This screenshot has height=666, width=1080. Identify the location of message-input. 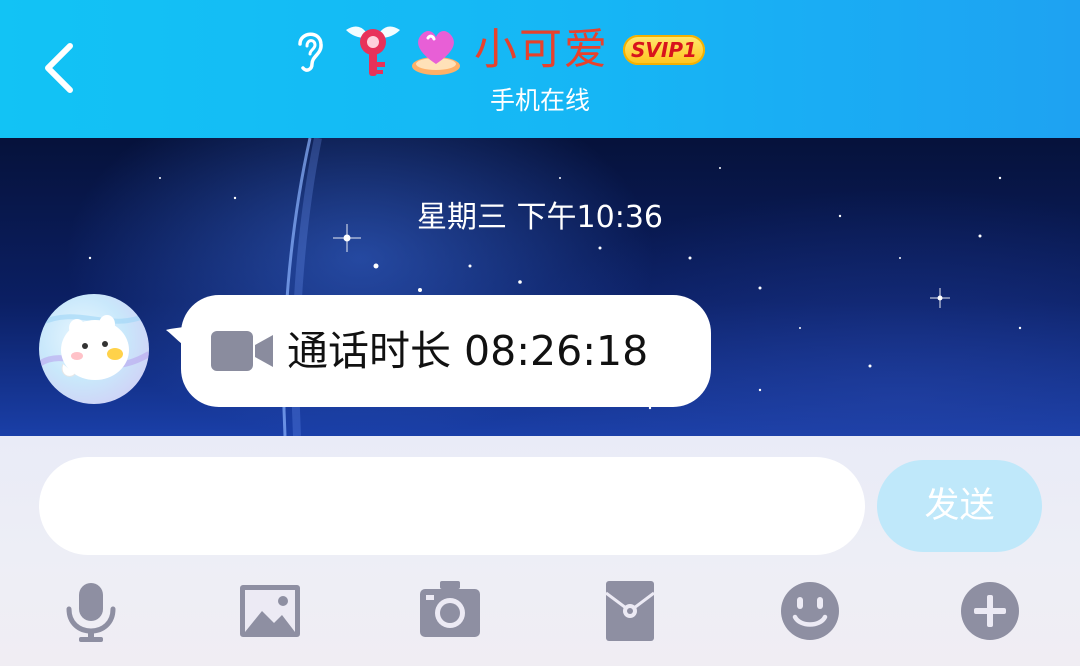
(452, 506).